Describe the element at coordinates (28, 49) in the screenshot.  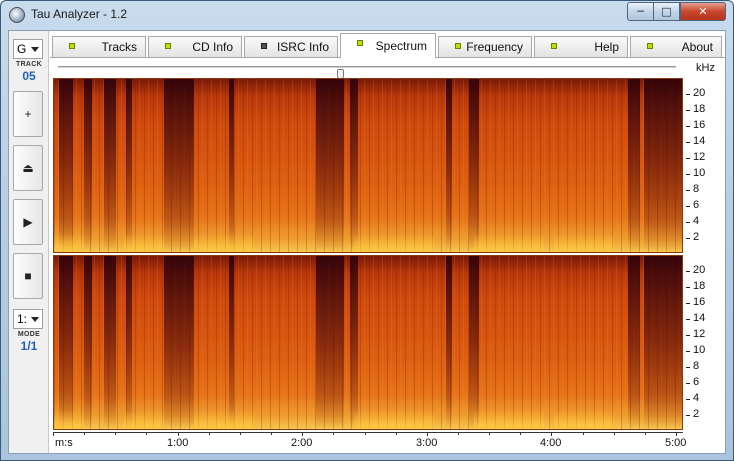
I see `track-selector: G` at that location.